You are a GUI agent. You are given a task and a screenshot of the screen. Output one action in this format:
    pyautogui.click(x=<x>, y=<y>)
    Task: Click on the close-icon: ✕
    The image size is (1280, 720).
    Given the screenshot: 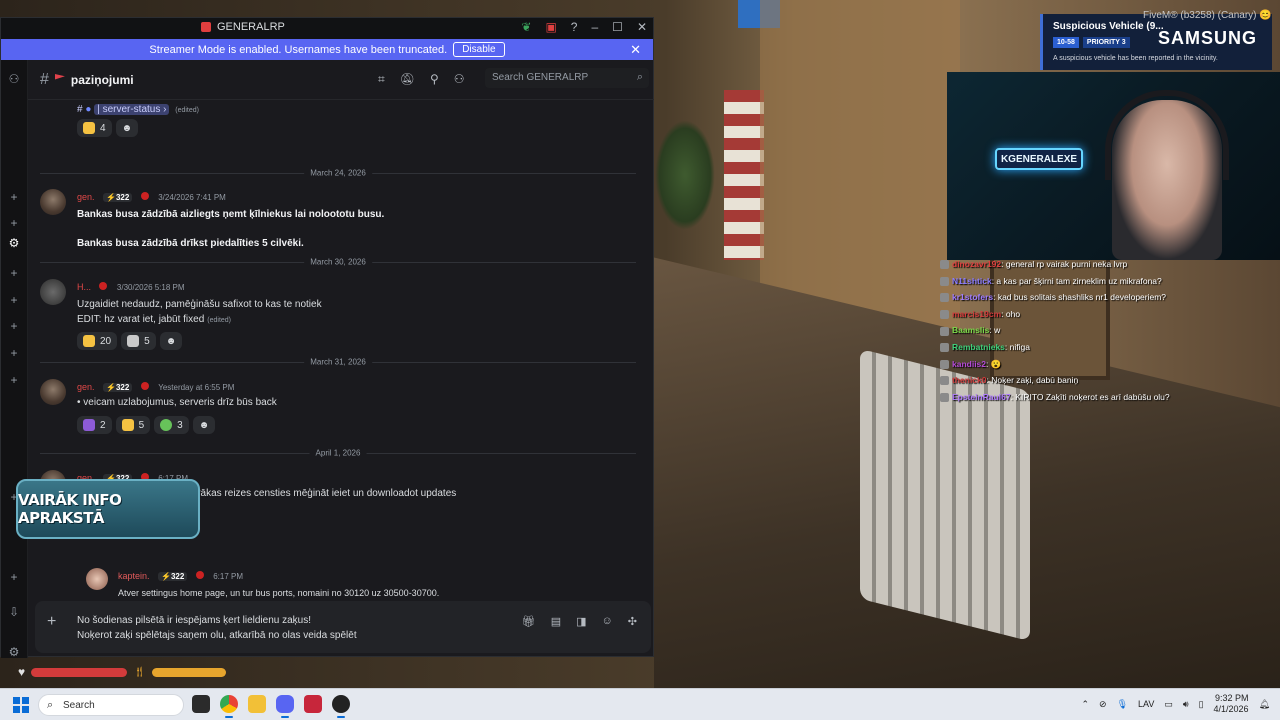 What is the action you would take?
    pyautogui.click(x=642, y=27)
    